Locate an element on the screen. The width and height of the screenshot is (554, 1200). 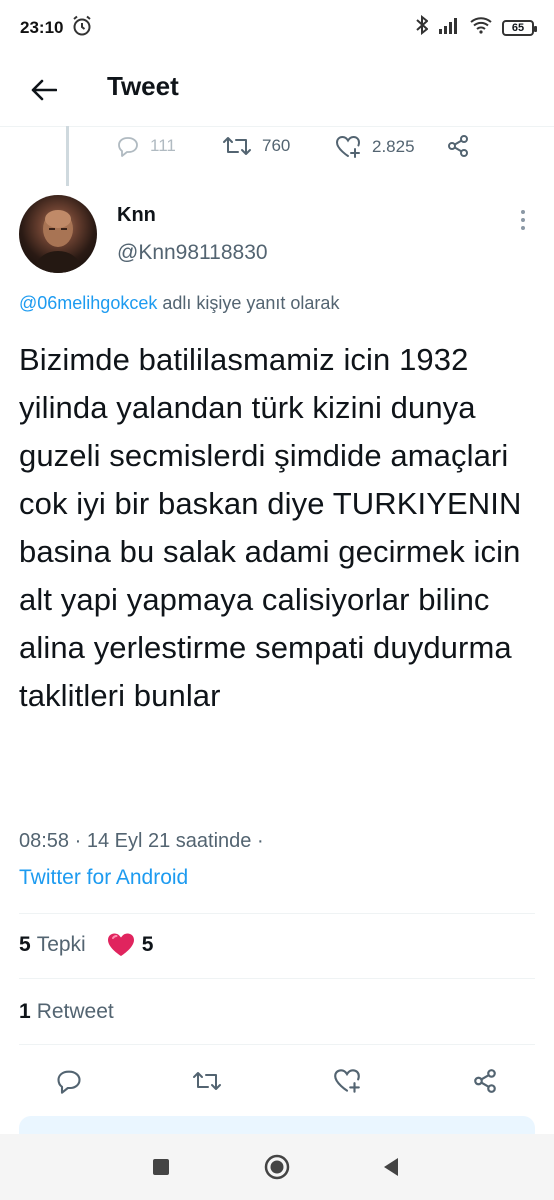
triangle-back-icon is located at coordinates (391, 1167).